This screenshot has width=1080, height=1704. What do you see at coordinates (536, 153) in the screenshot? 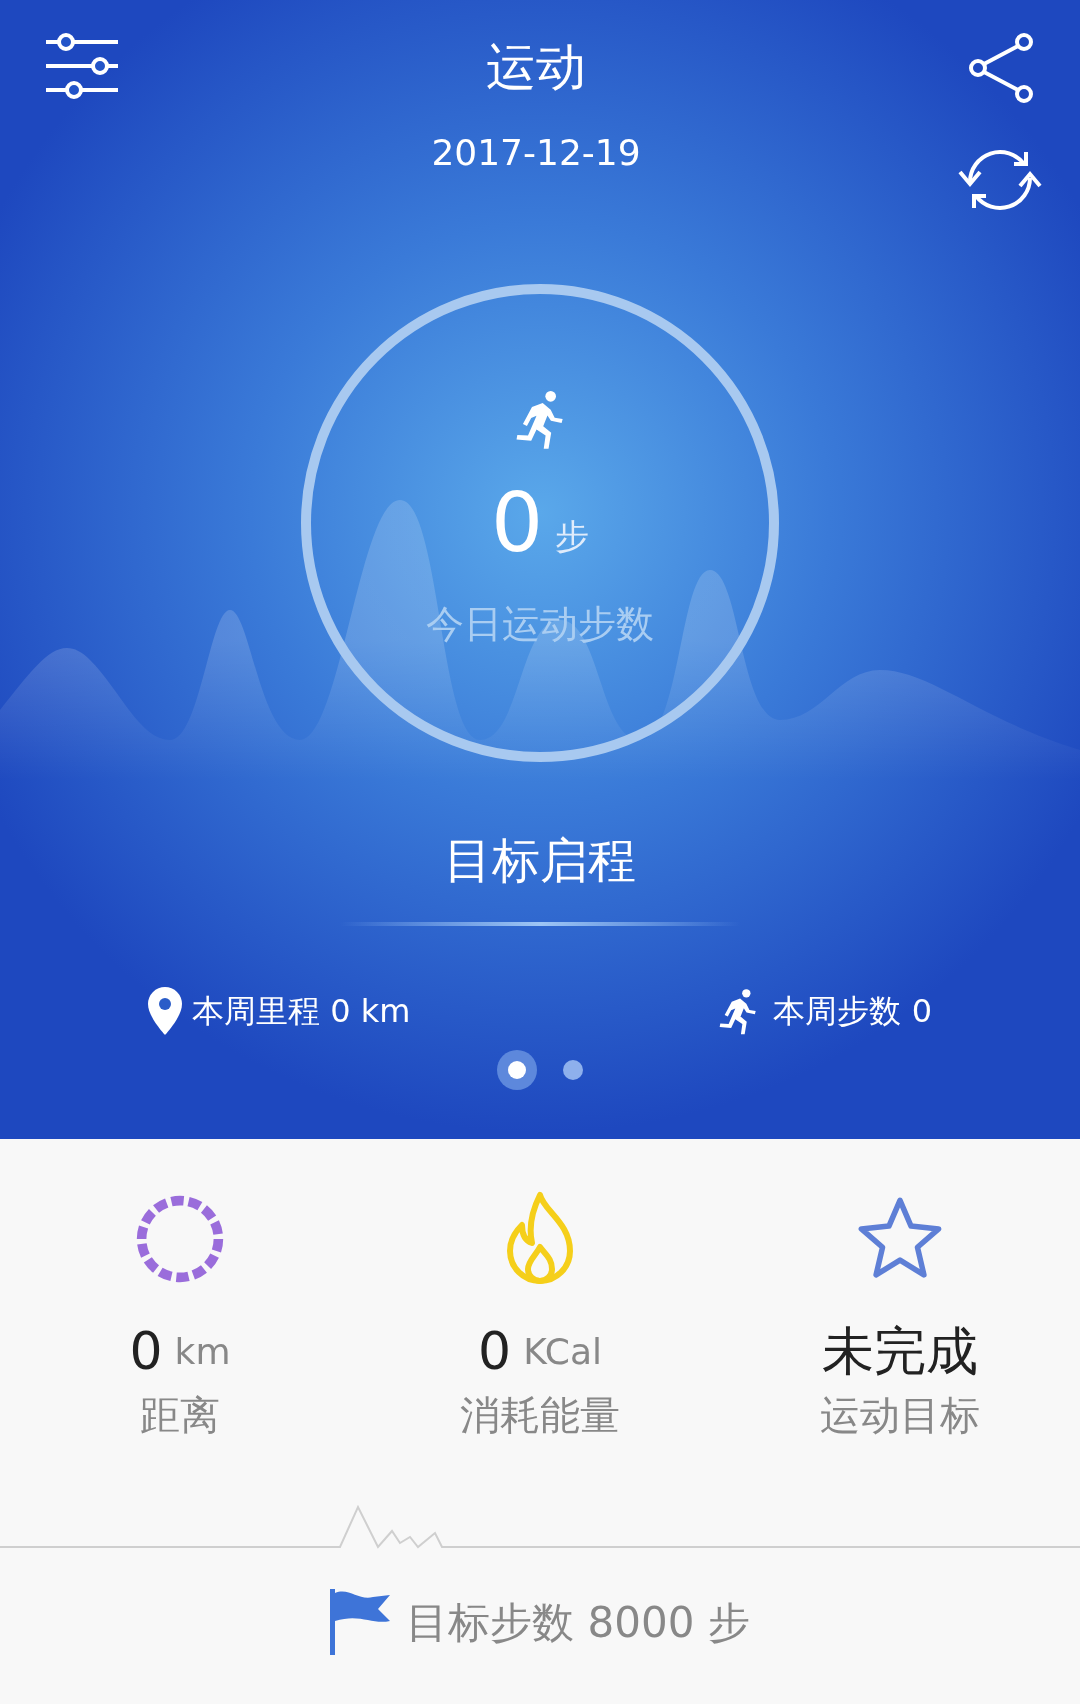
I see `date-text: 2017-12-19` at bounding box center [536, 153].